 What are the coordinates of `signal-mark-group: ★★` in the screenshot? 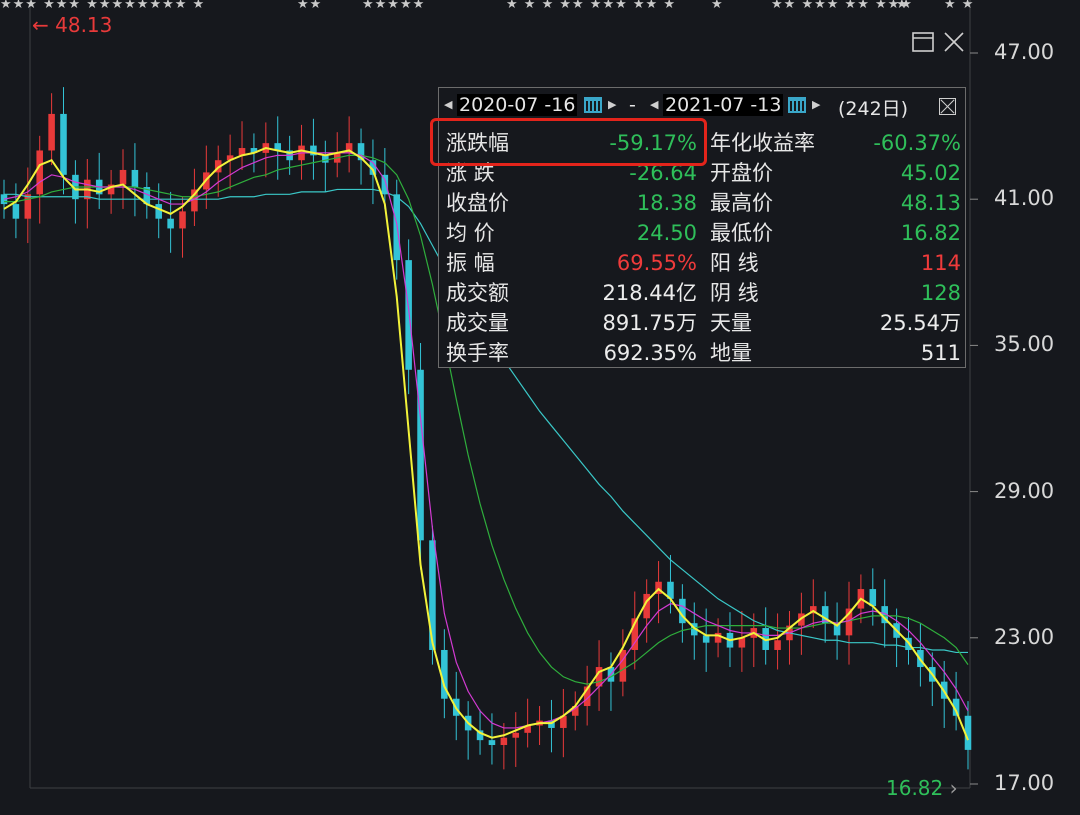 It's located at (310, 6).